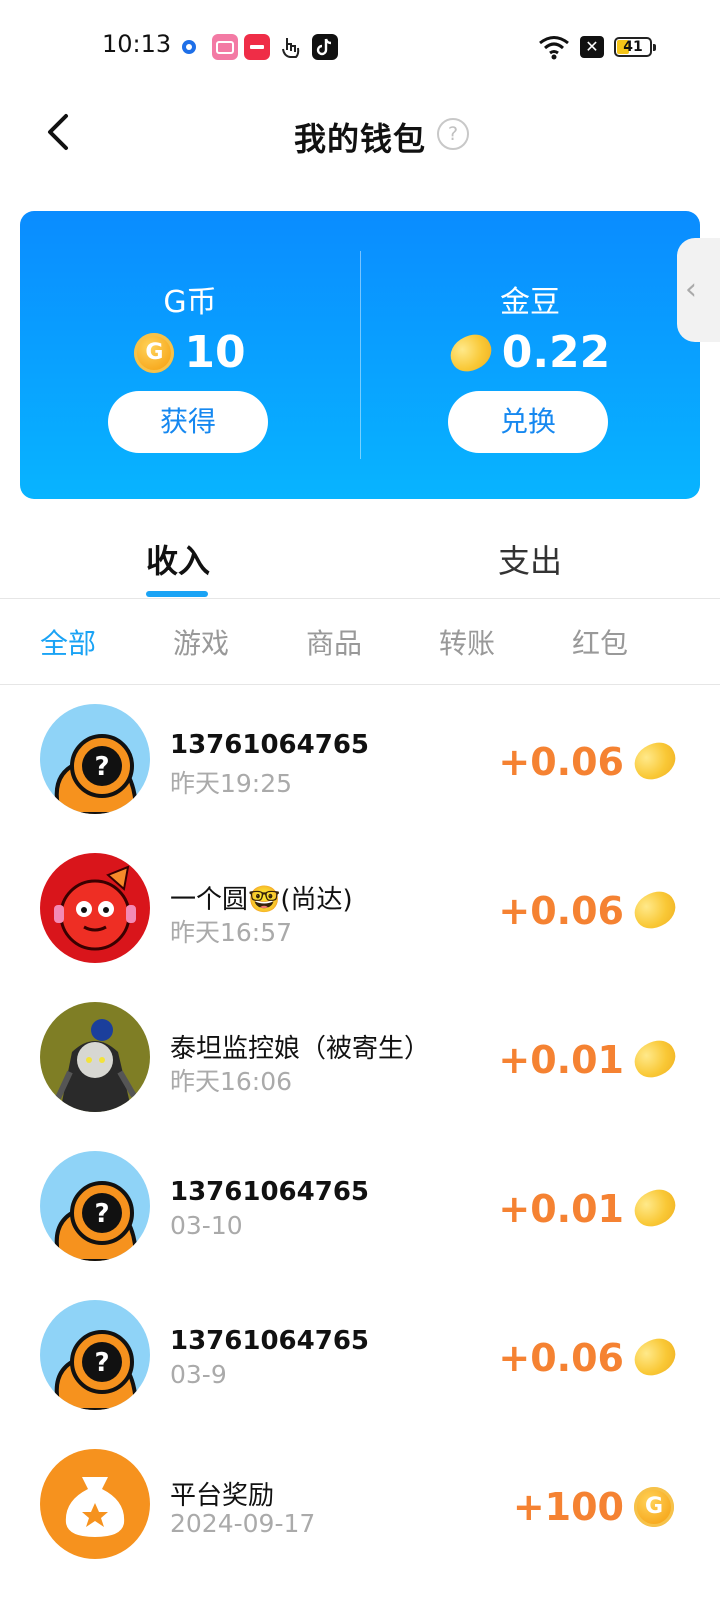  I want to click on status-bar: 10:13 ✕ 41, so click(360, 48).